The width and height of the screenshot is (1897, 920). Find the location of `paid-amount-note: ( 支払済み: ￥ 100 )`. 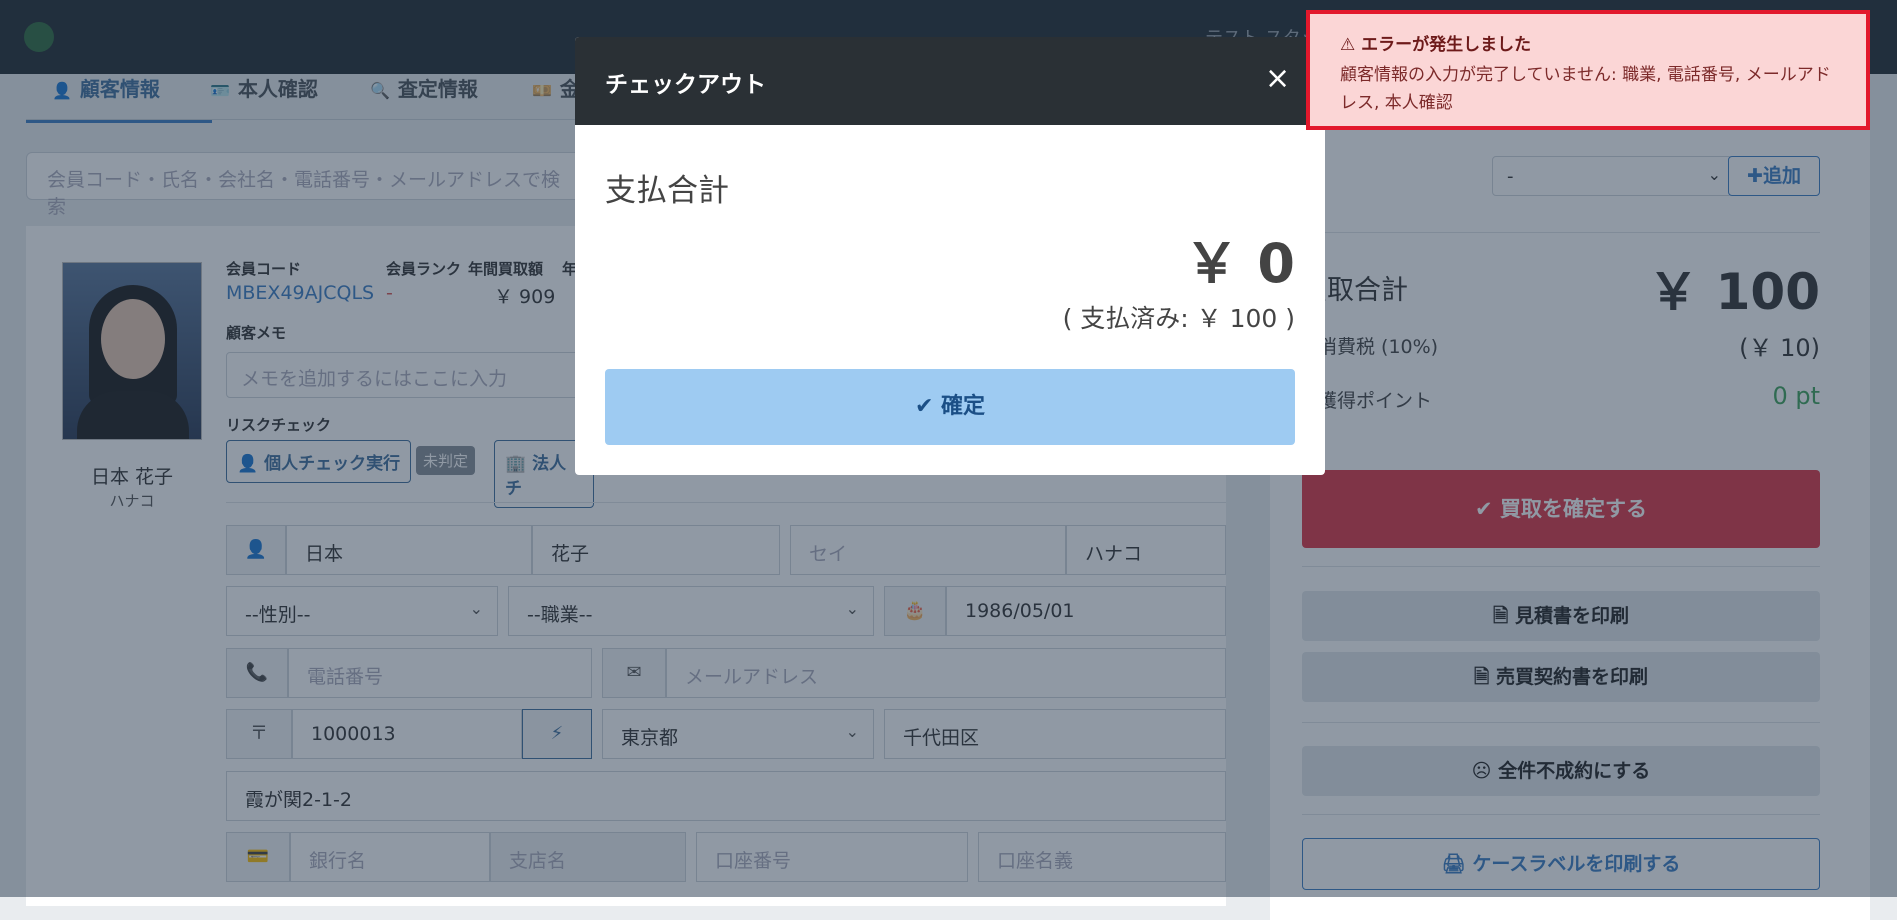

paid-amount-note: ( 支払済み: ￥ 100 ) is located at coordinates (1178, 318).